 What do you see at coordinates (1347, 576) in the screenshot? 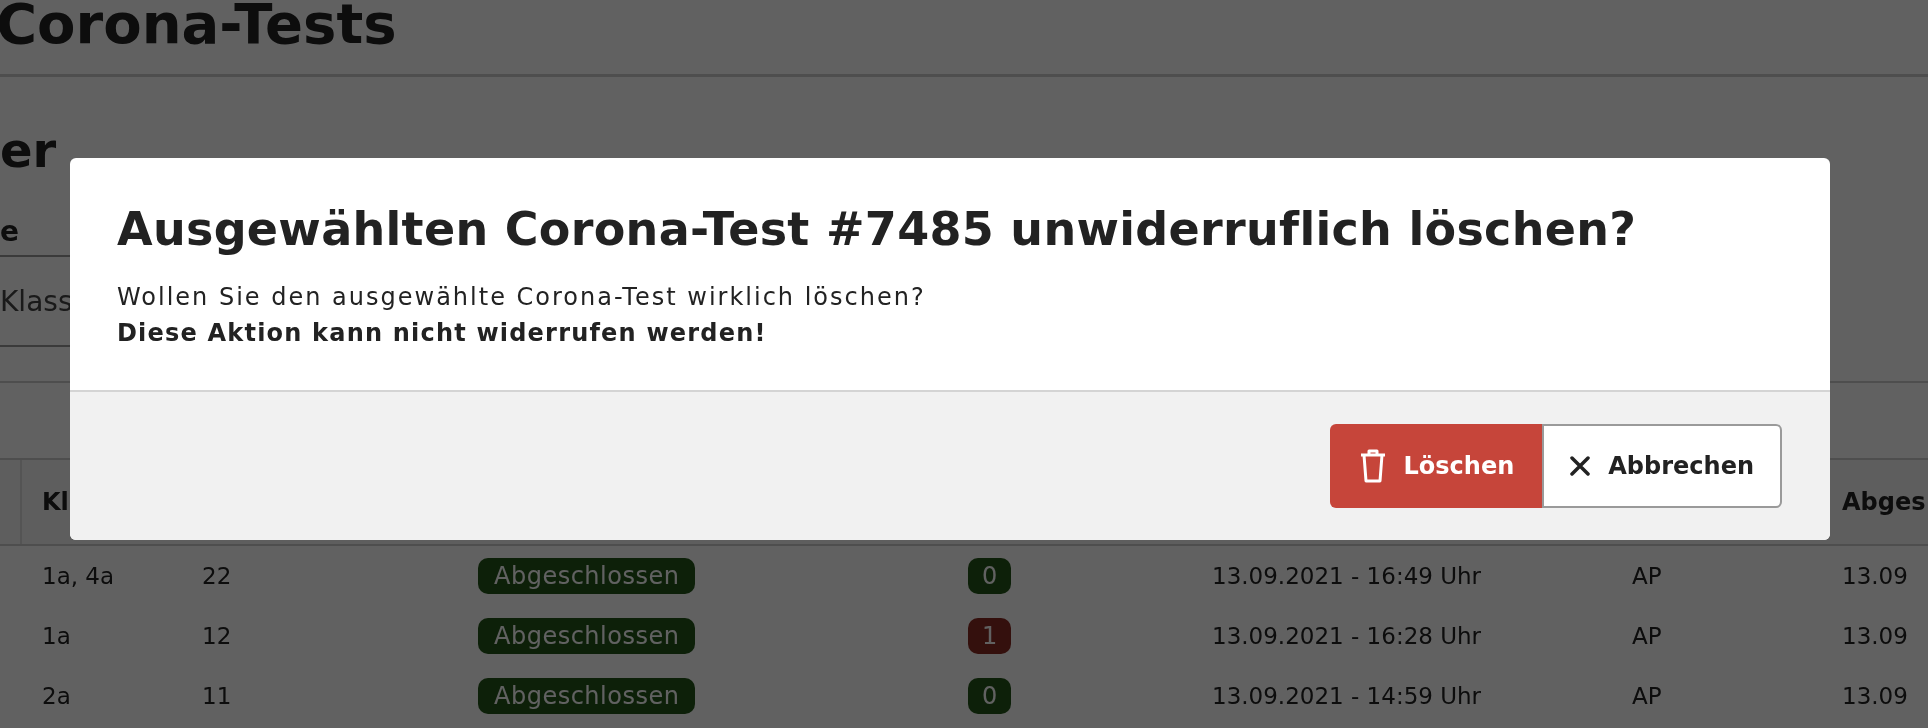
I see `table-cell-text: 13.09.2021 - 16:49 Uhr` at bounding box center [1347, 576].